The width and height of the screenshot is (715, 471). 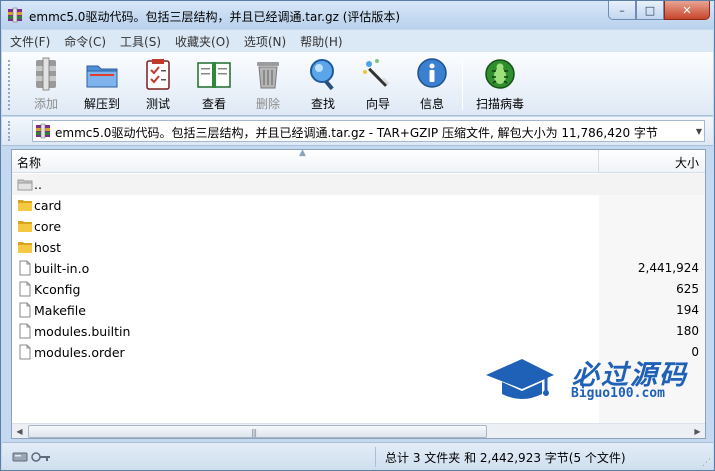 I want to click on maximize-button: □, so click(x=650, y=10).